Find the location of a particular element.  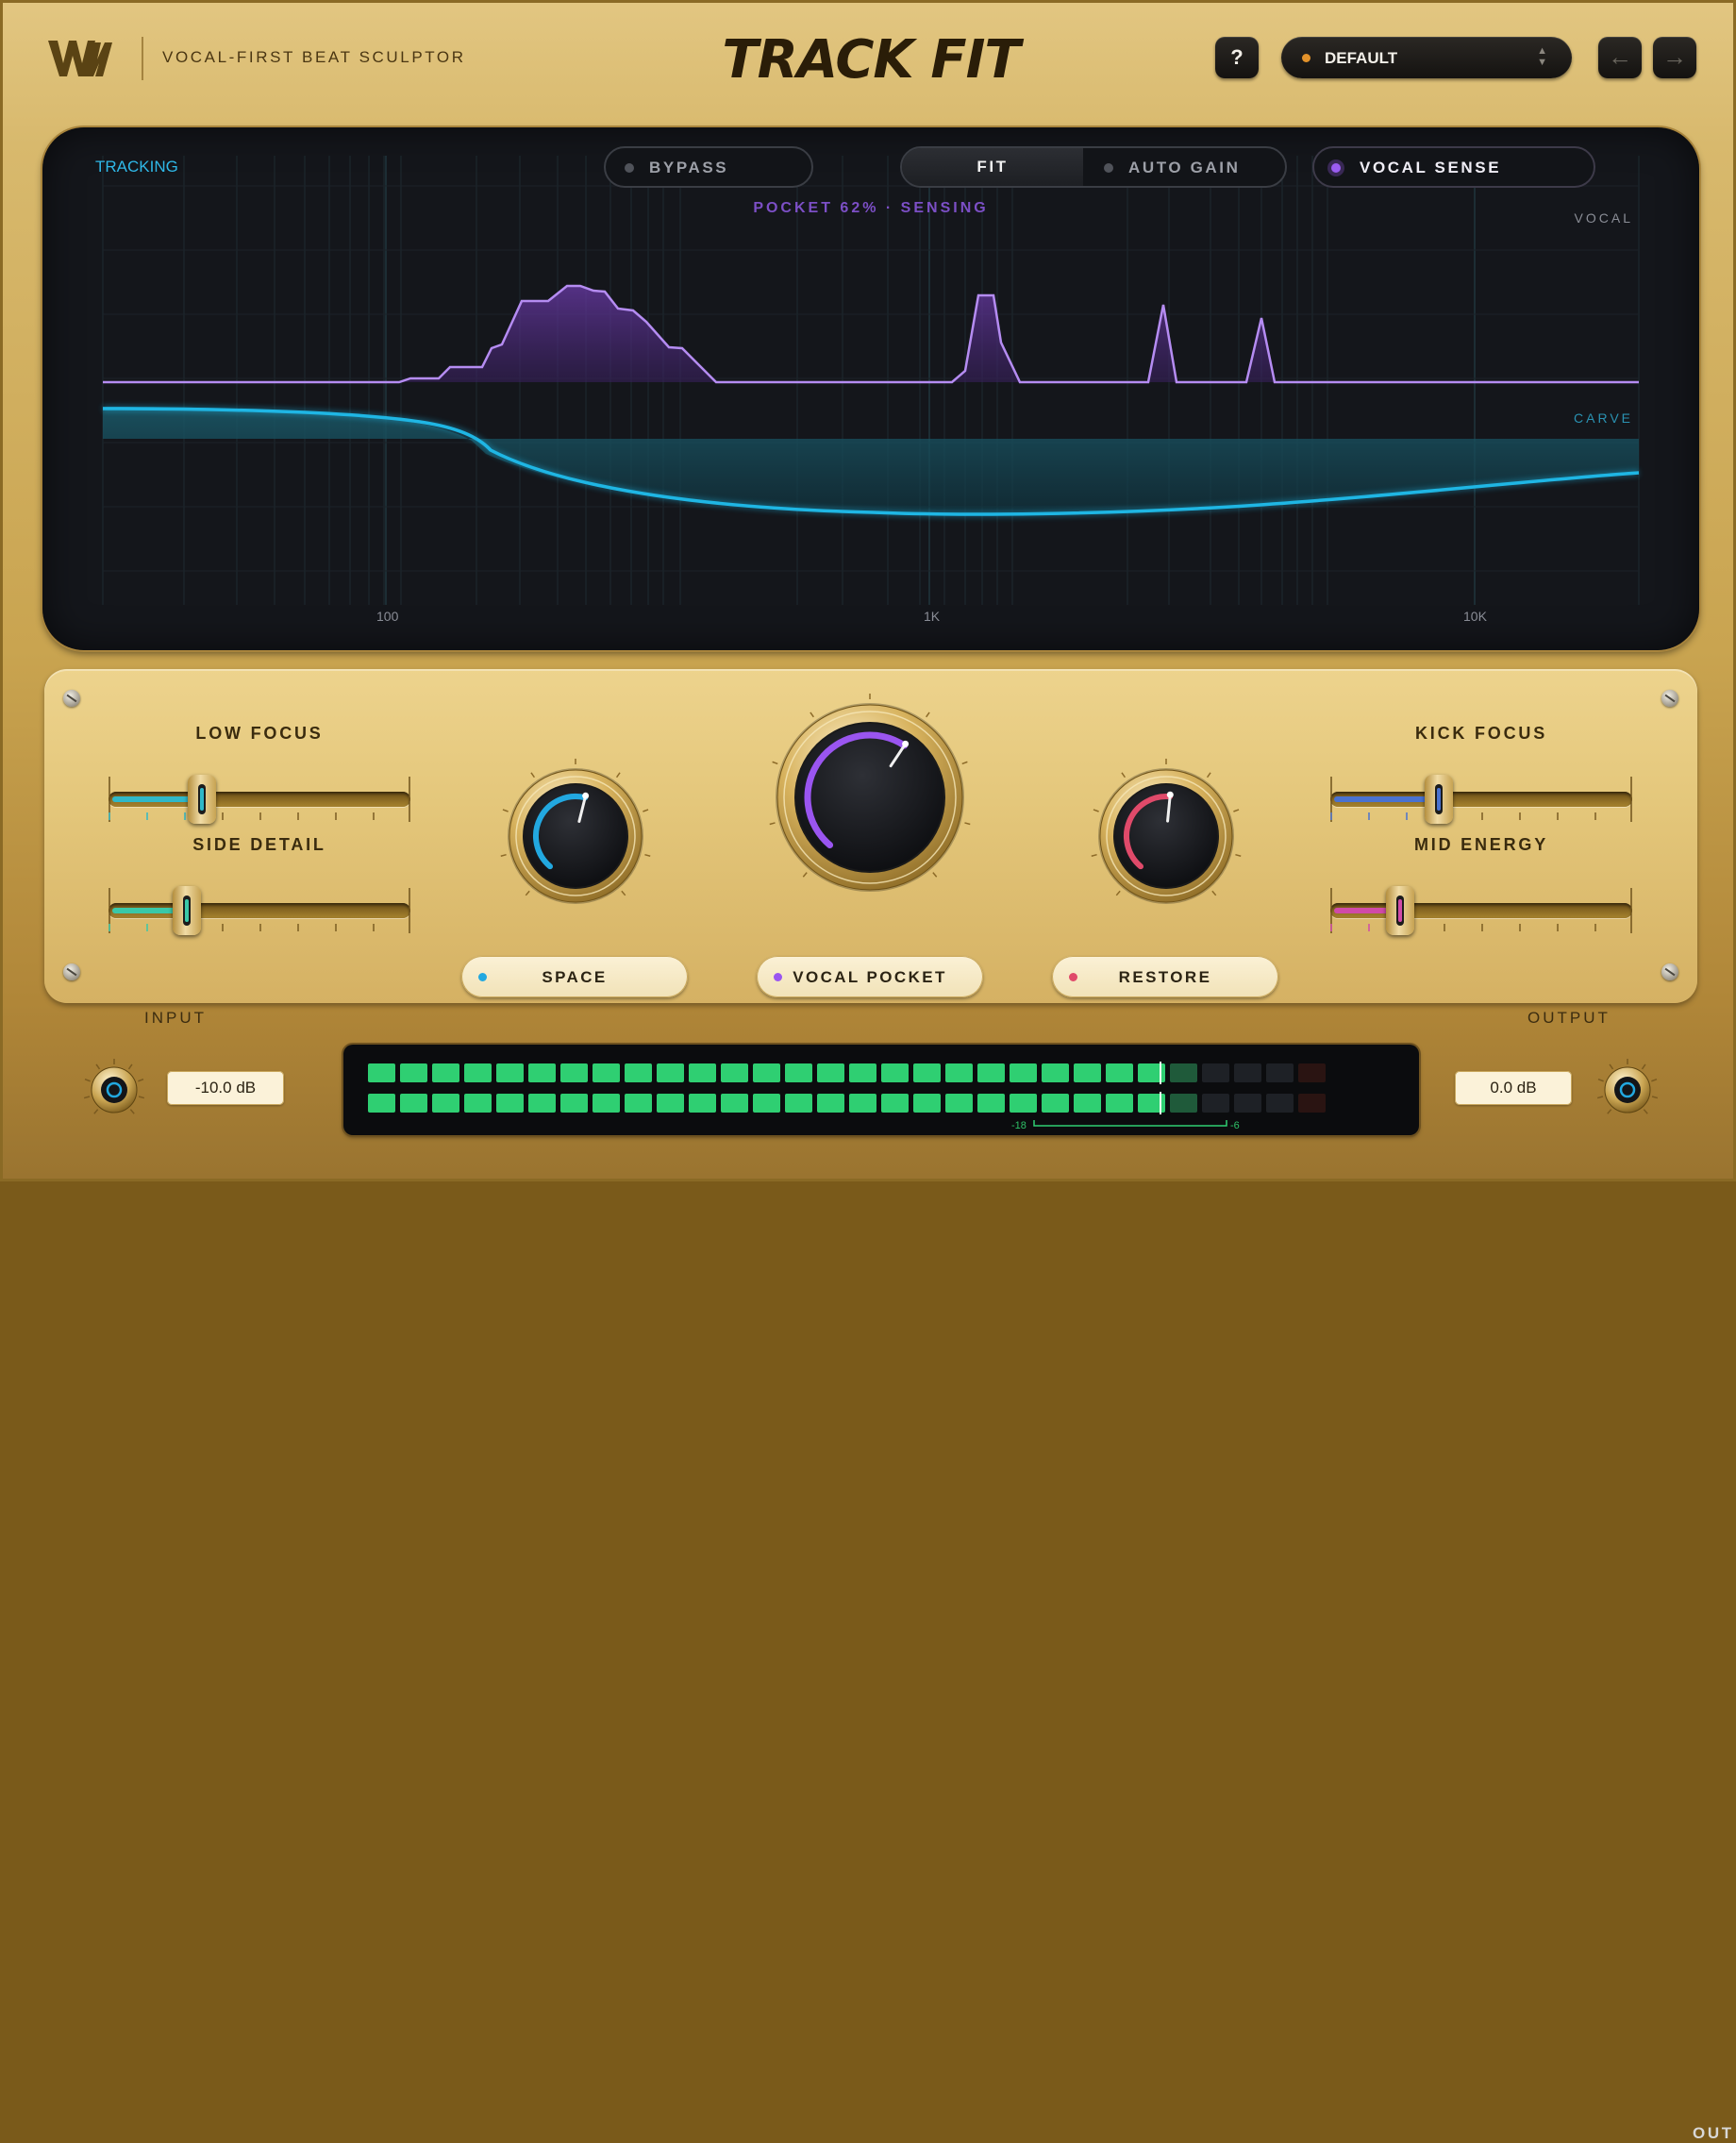

output-gain-value: 0.0 dB is located at coordinates (1514, 1088).